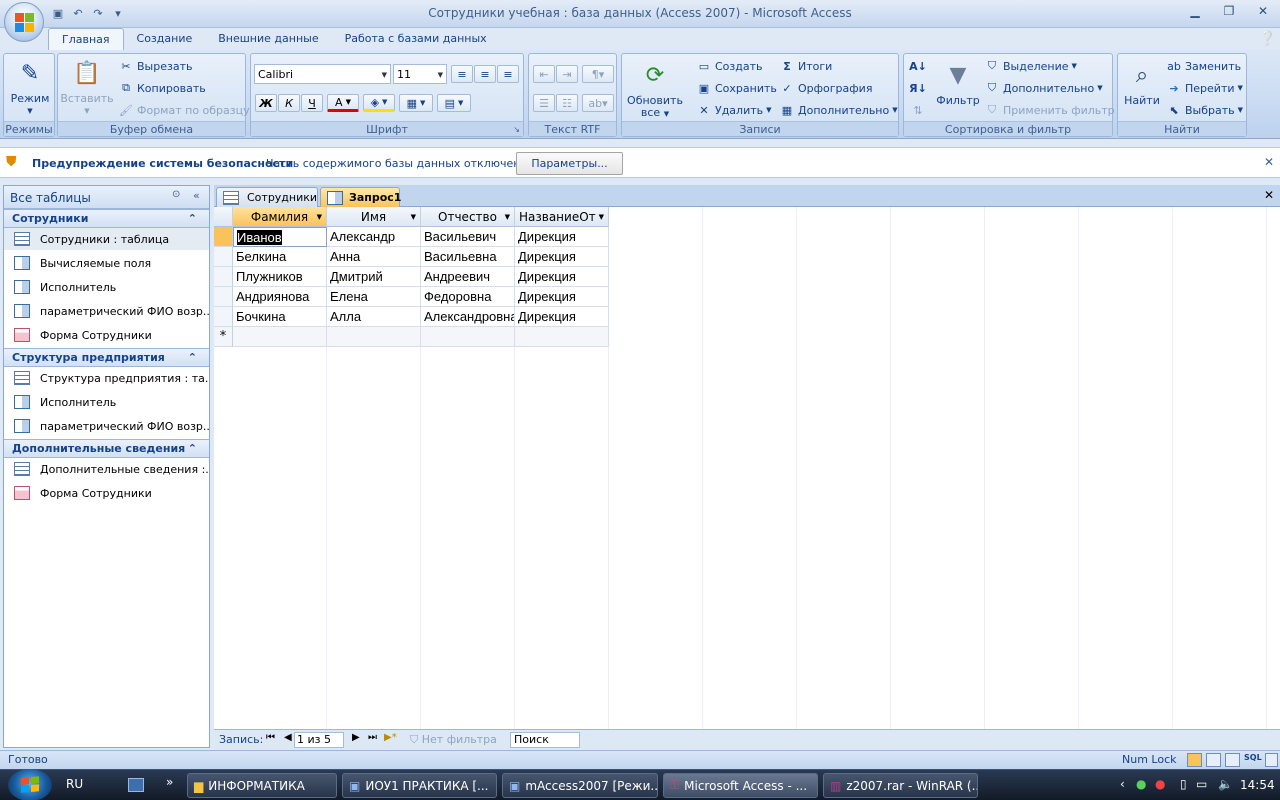 Image resolution: width=1280 pixels, height=800 pixels. I want to click on gridlines-button: ▦ ▼, so click(416, 103).